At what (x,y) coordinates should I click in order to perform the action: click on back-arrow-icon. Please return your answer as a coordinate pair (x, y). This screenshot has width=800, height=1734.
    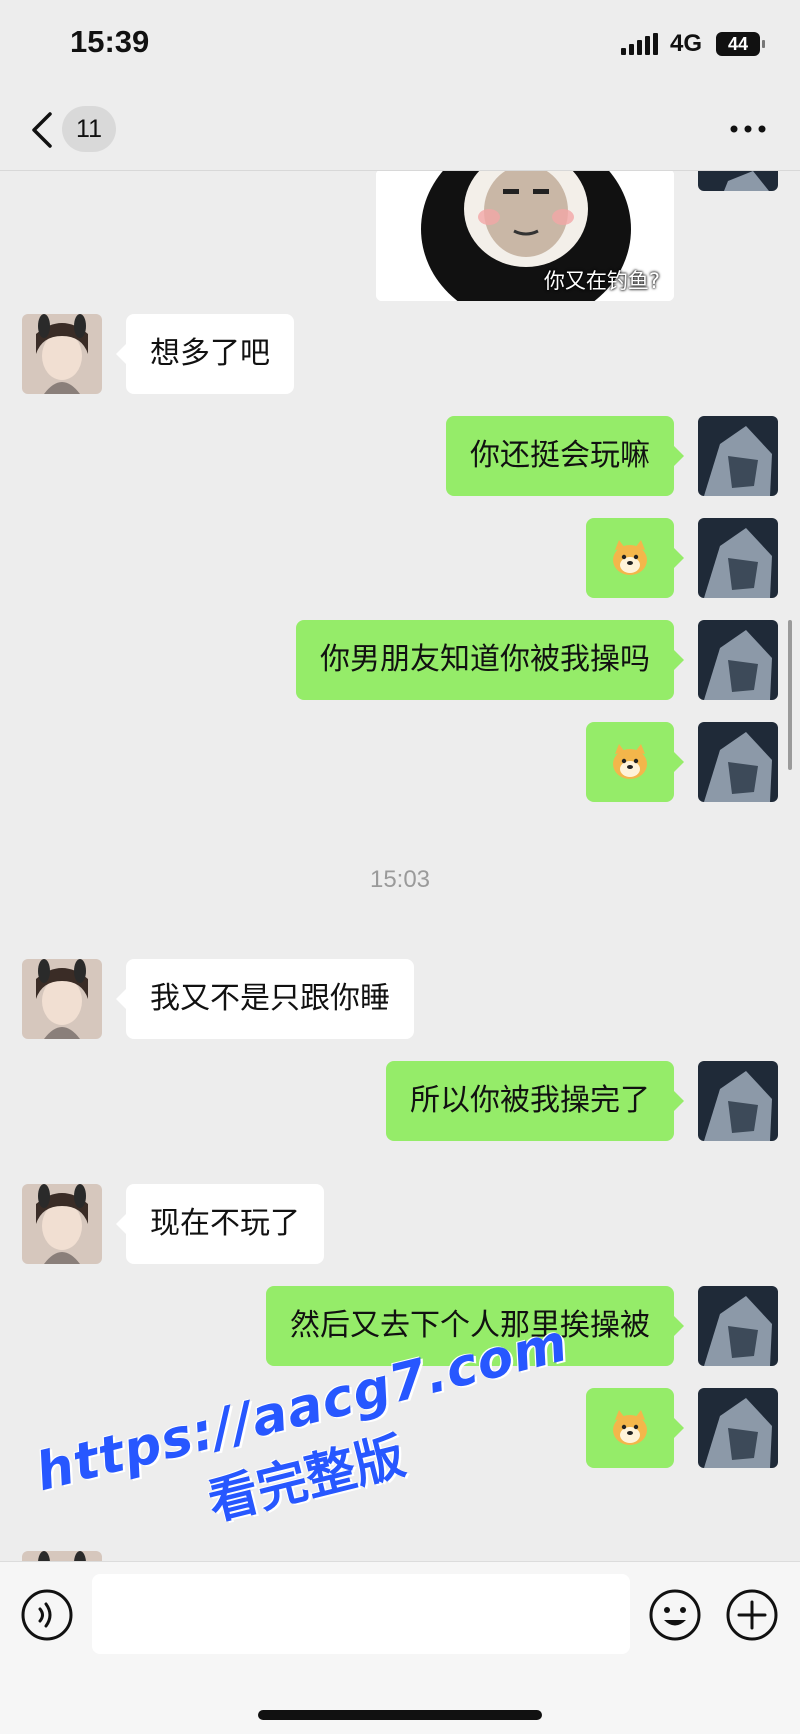
    Looking at the image, I should click on (43, 130).